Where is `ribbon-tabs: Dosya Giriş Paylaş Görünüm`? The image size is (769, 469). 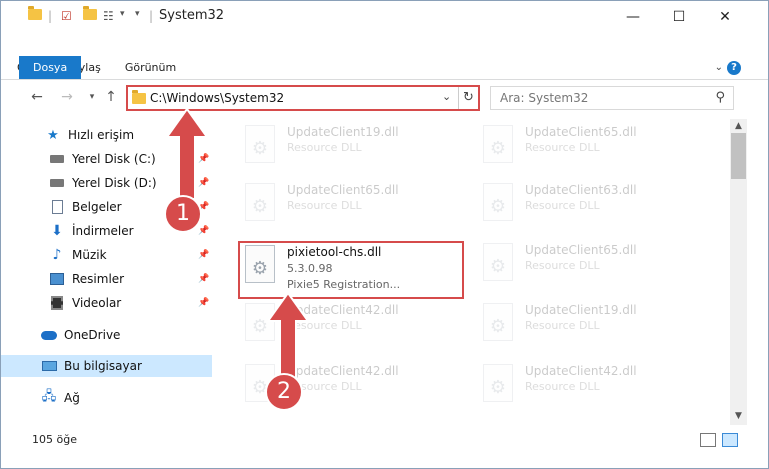
ribbon-tabs: Dosya Giriş Paylaş Görünüm is located at coordinates (384, 67).